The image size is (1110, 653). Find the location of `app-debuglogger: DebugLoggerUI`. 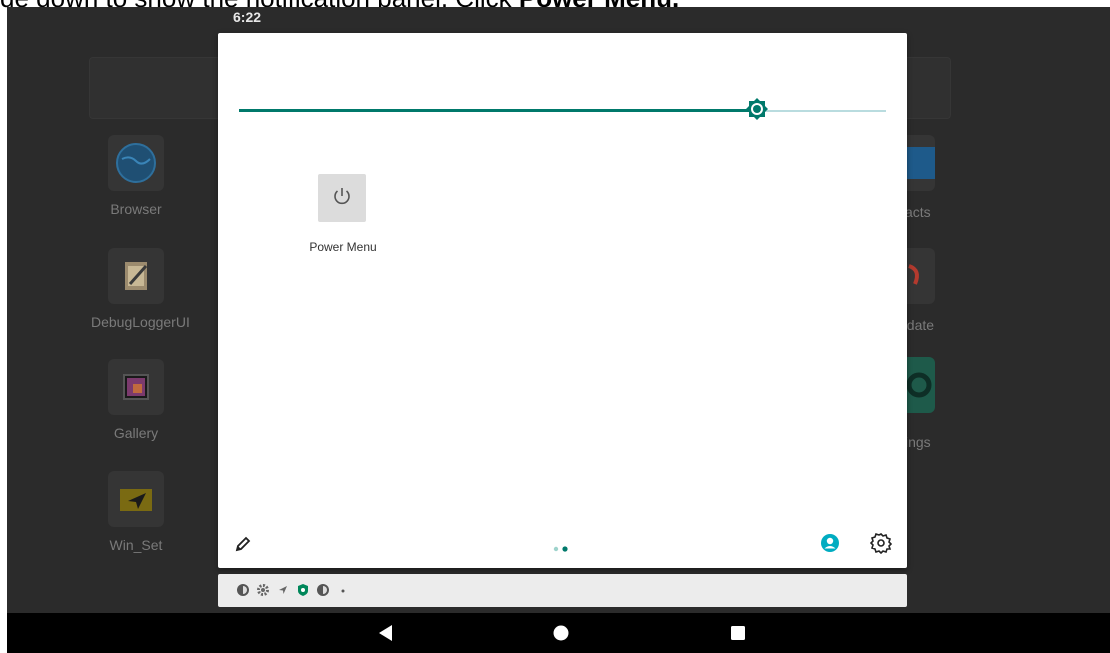

app-debuglogger: DebugLoggerUI is located at coordinates (140, 289).